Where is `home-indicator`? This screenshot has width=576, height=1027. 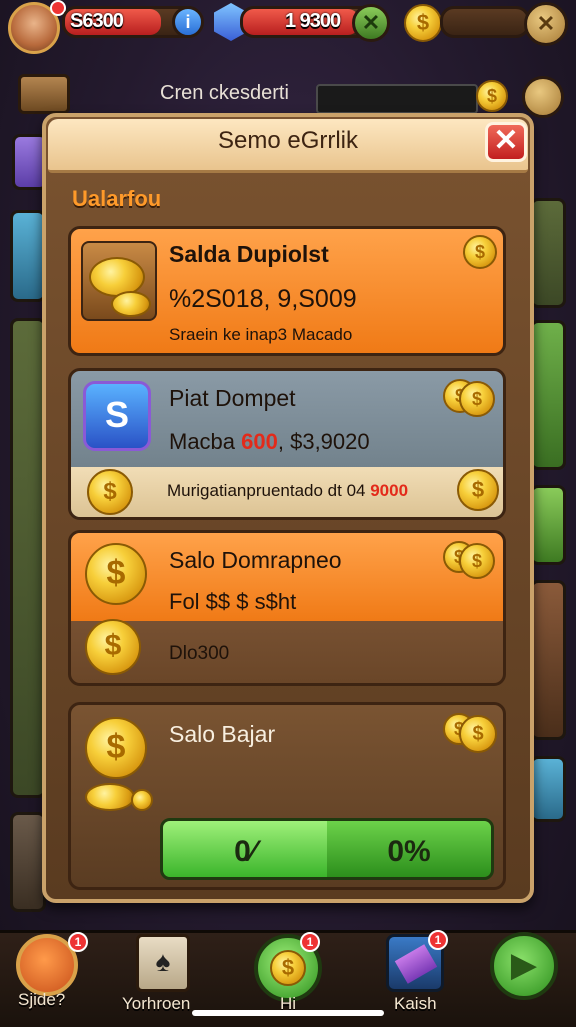 home-indicator is located at coordinates (288, 1013).